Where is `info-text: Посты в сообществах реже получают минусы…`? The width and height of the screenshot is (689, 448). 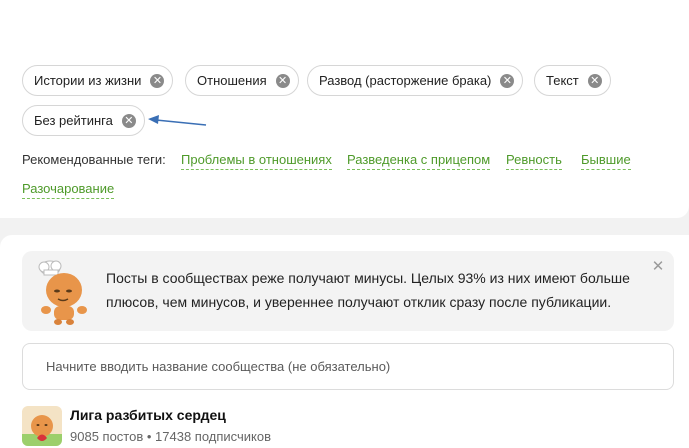
info-text: Посты в сообществах реже получают минусы… is located at coordinates (368, 290).